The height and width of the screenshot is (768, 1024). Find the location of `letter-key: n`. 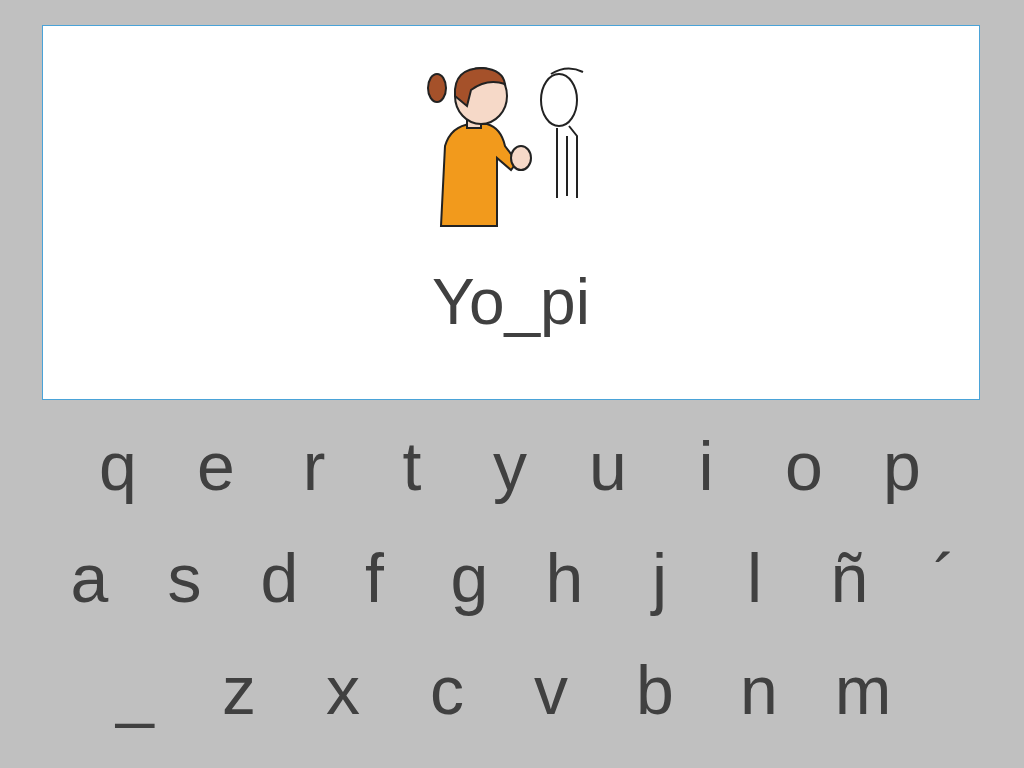

letter-key: n is located at coordinates (759, 690).